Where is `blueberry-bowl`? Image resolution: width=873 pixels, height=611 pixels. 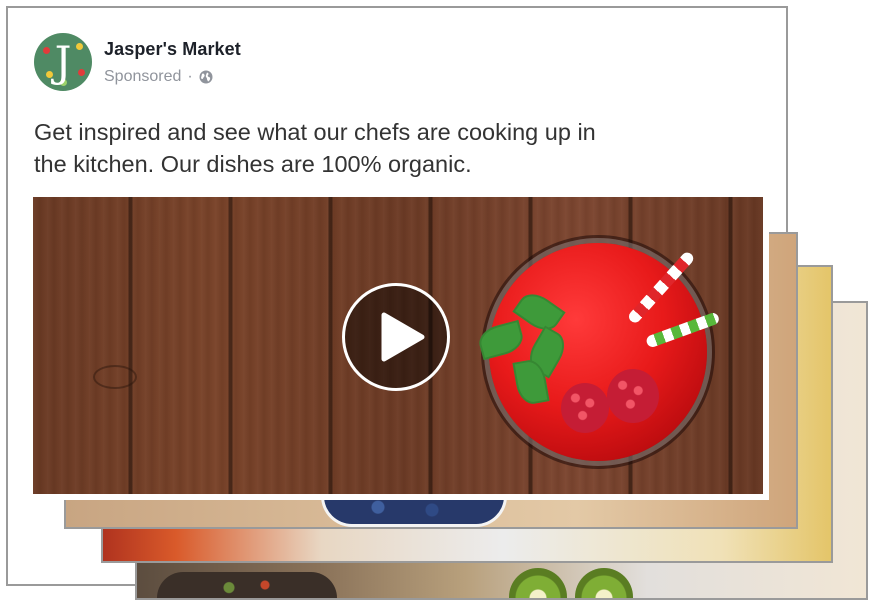 blueberry-bowl is located at coordinates (414, 511).